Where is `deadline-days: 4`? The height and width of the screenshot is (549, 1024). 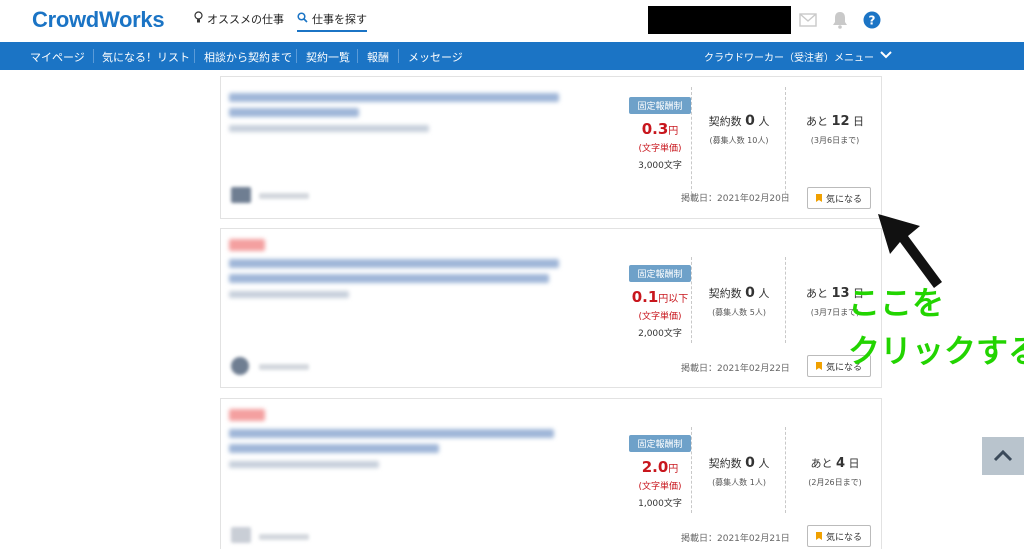 deadline-days: 4 is located at coordinates (840, 463).